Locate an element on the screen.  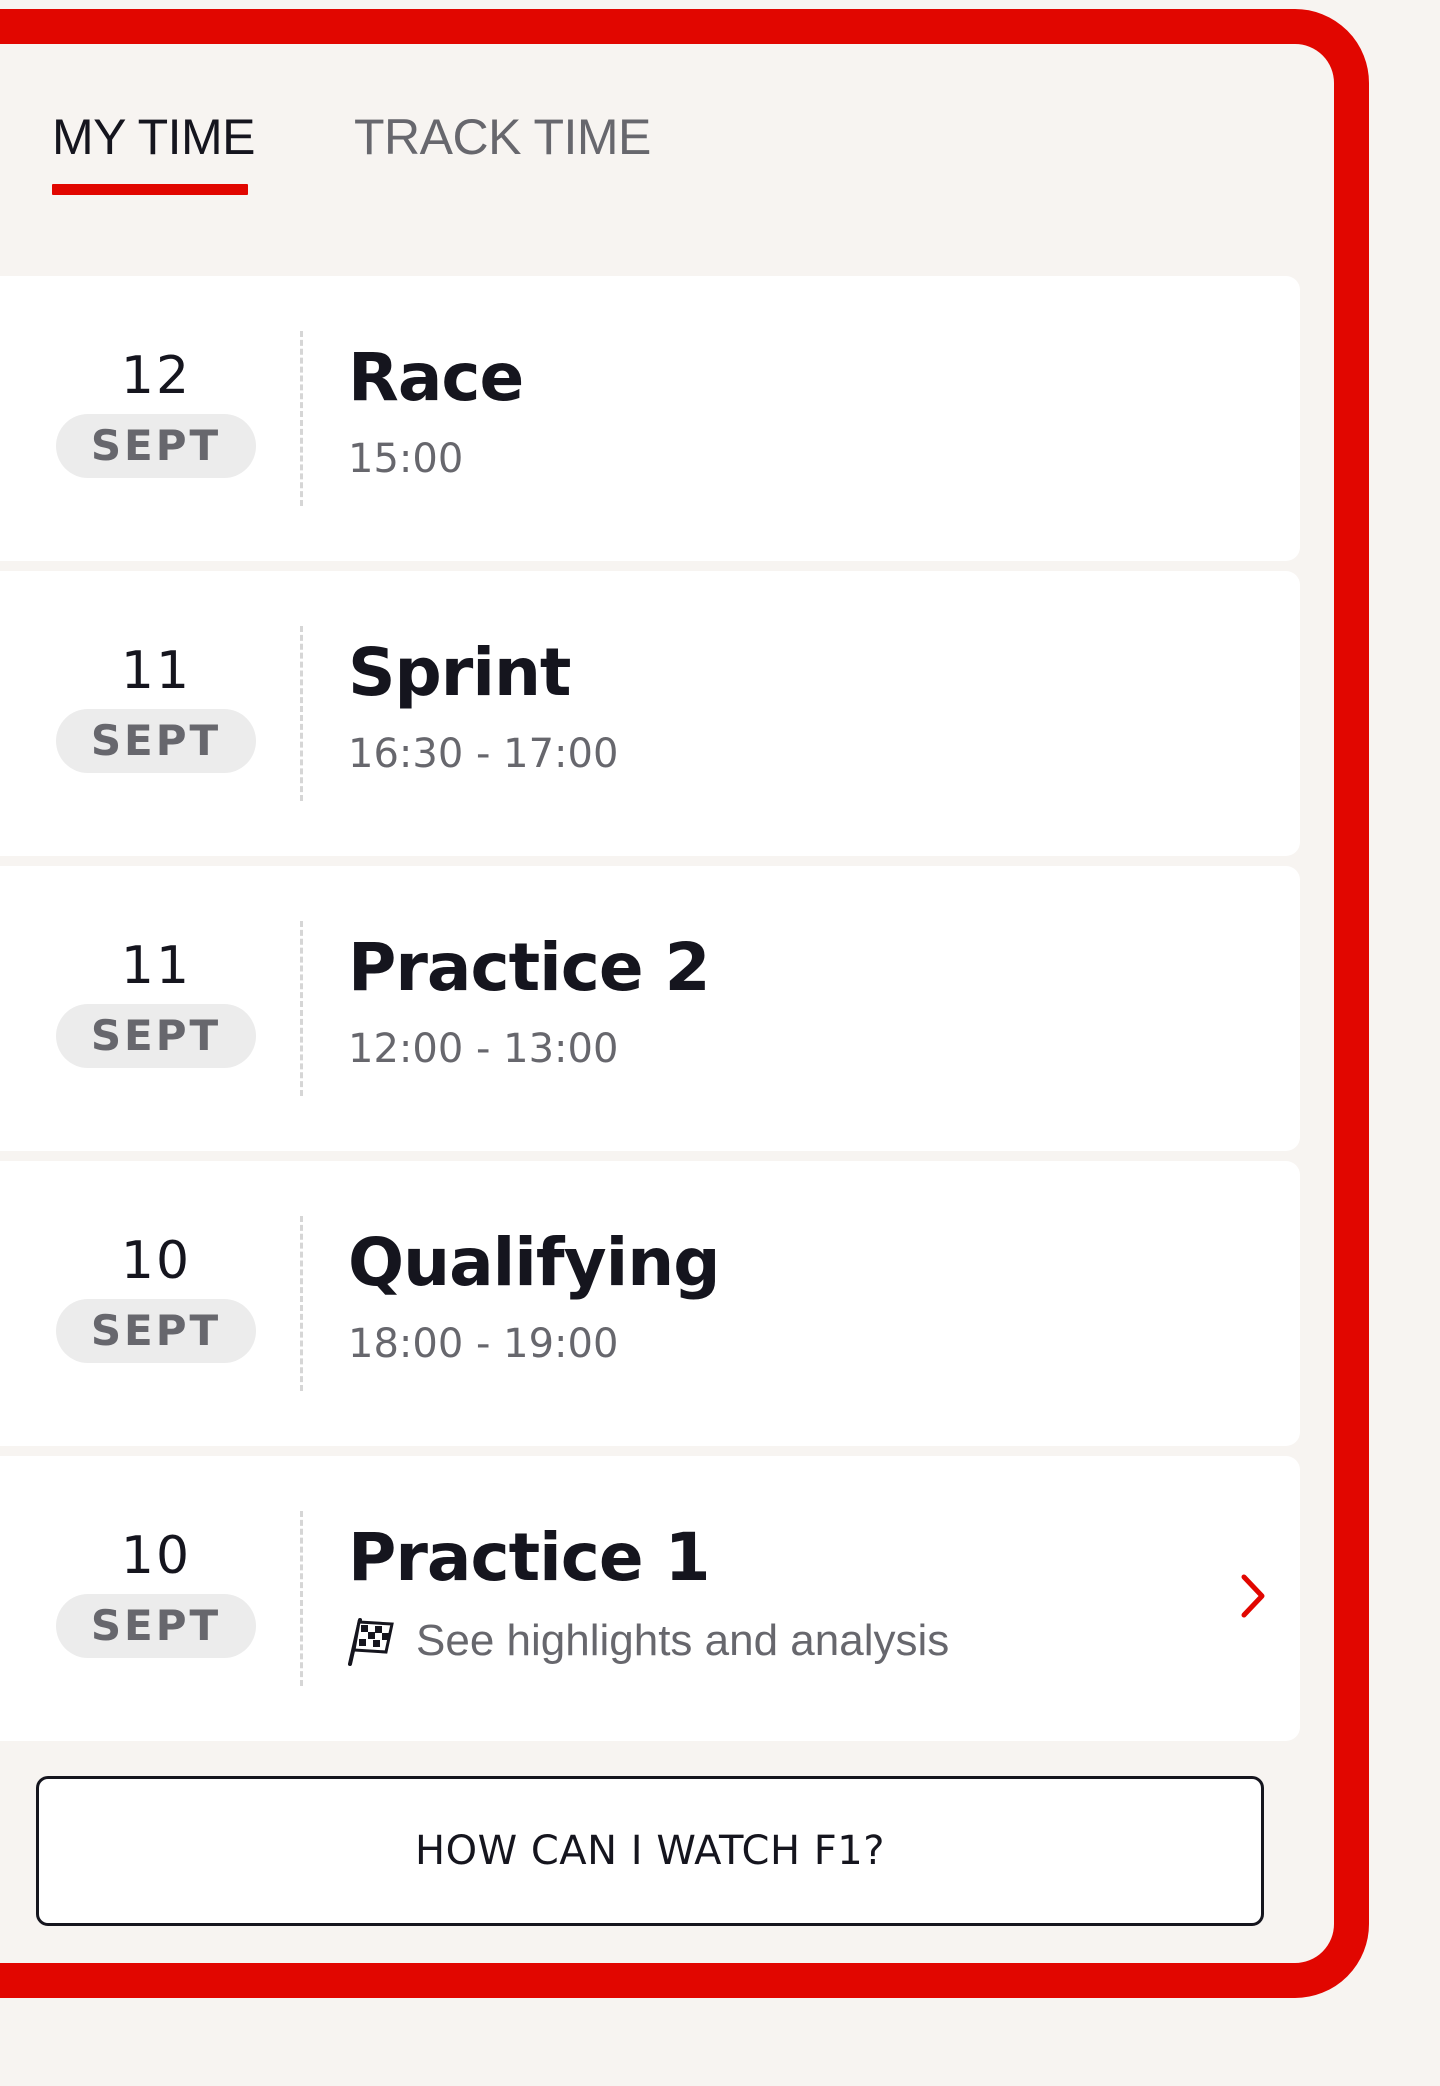
session-card-practice-2: 11 SEPT Practice 2 12:00 - 13:00 is located at coordinates (650, 1008).